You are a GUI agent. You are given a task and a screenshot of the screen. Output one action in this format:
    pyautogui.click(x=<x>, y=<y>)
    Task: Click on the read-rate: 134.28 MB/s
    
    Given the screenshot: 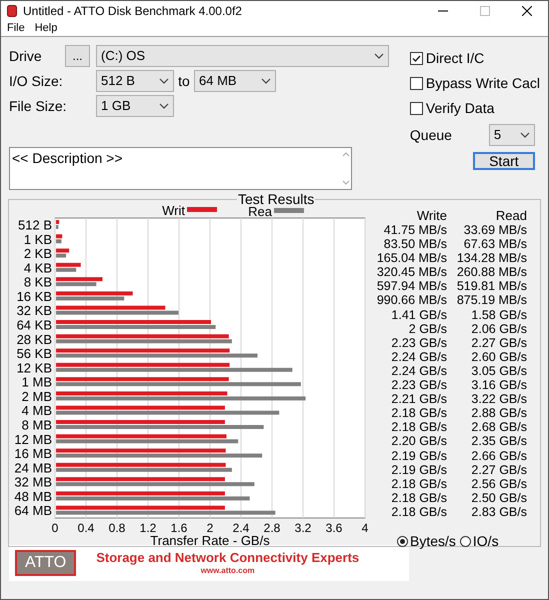 What is the action you would take?
    pyautogui.click(x=491, y=258)
    